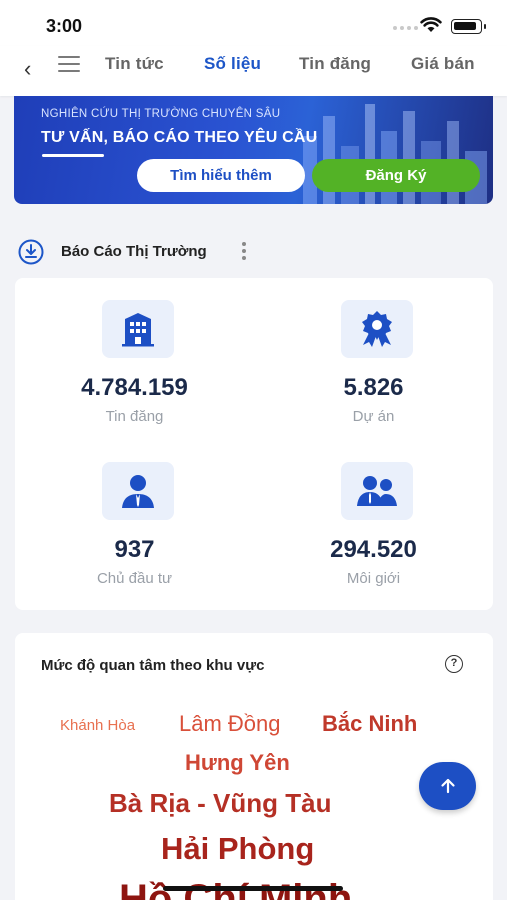 This screenshot has width=507, height=900. I want to click on learn-more-button: Tìm hiểu thêm, so click(221, 175).